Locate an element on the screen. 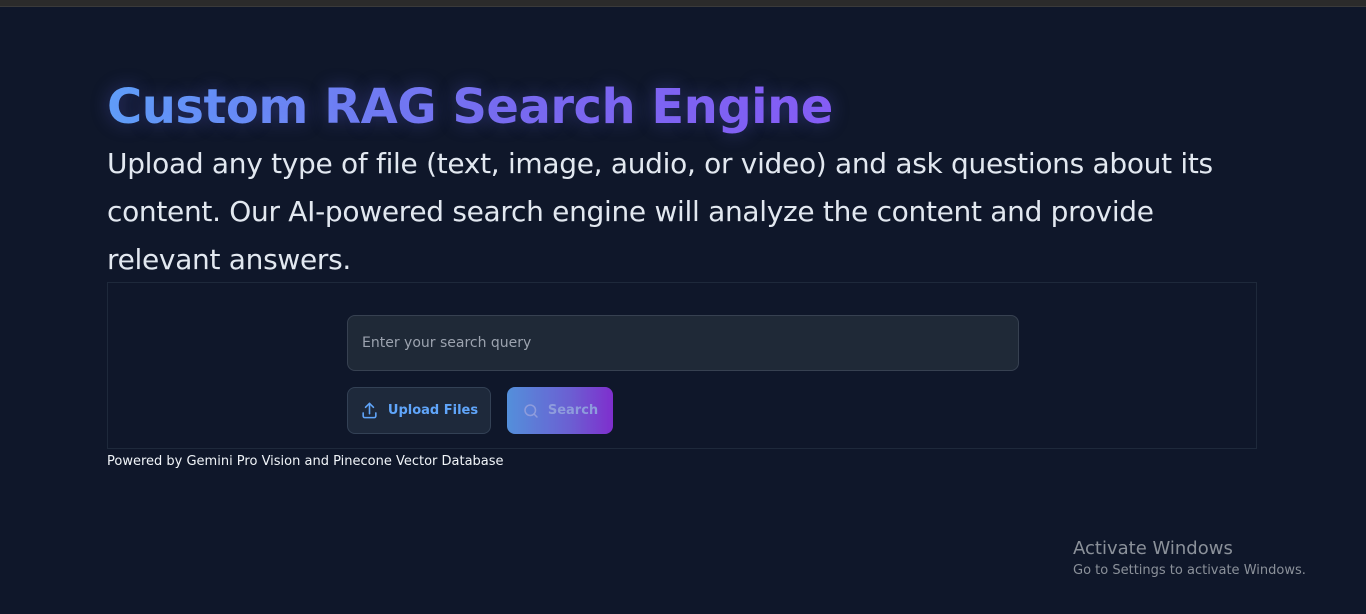 The height and width of the screenshot is (614, 1366). watermark-title: Activate Windows is located at coordinates (1153, 548).